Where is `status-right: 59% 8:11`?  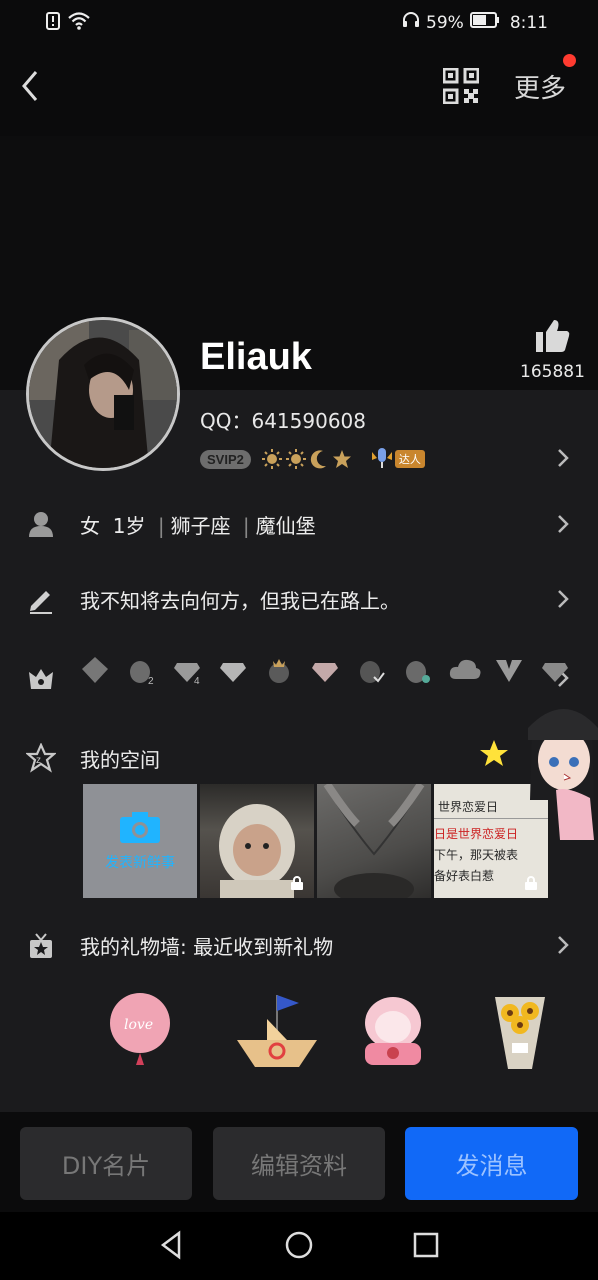
status-right: 59% 8:11 is located at coordinates (475, 22).